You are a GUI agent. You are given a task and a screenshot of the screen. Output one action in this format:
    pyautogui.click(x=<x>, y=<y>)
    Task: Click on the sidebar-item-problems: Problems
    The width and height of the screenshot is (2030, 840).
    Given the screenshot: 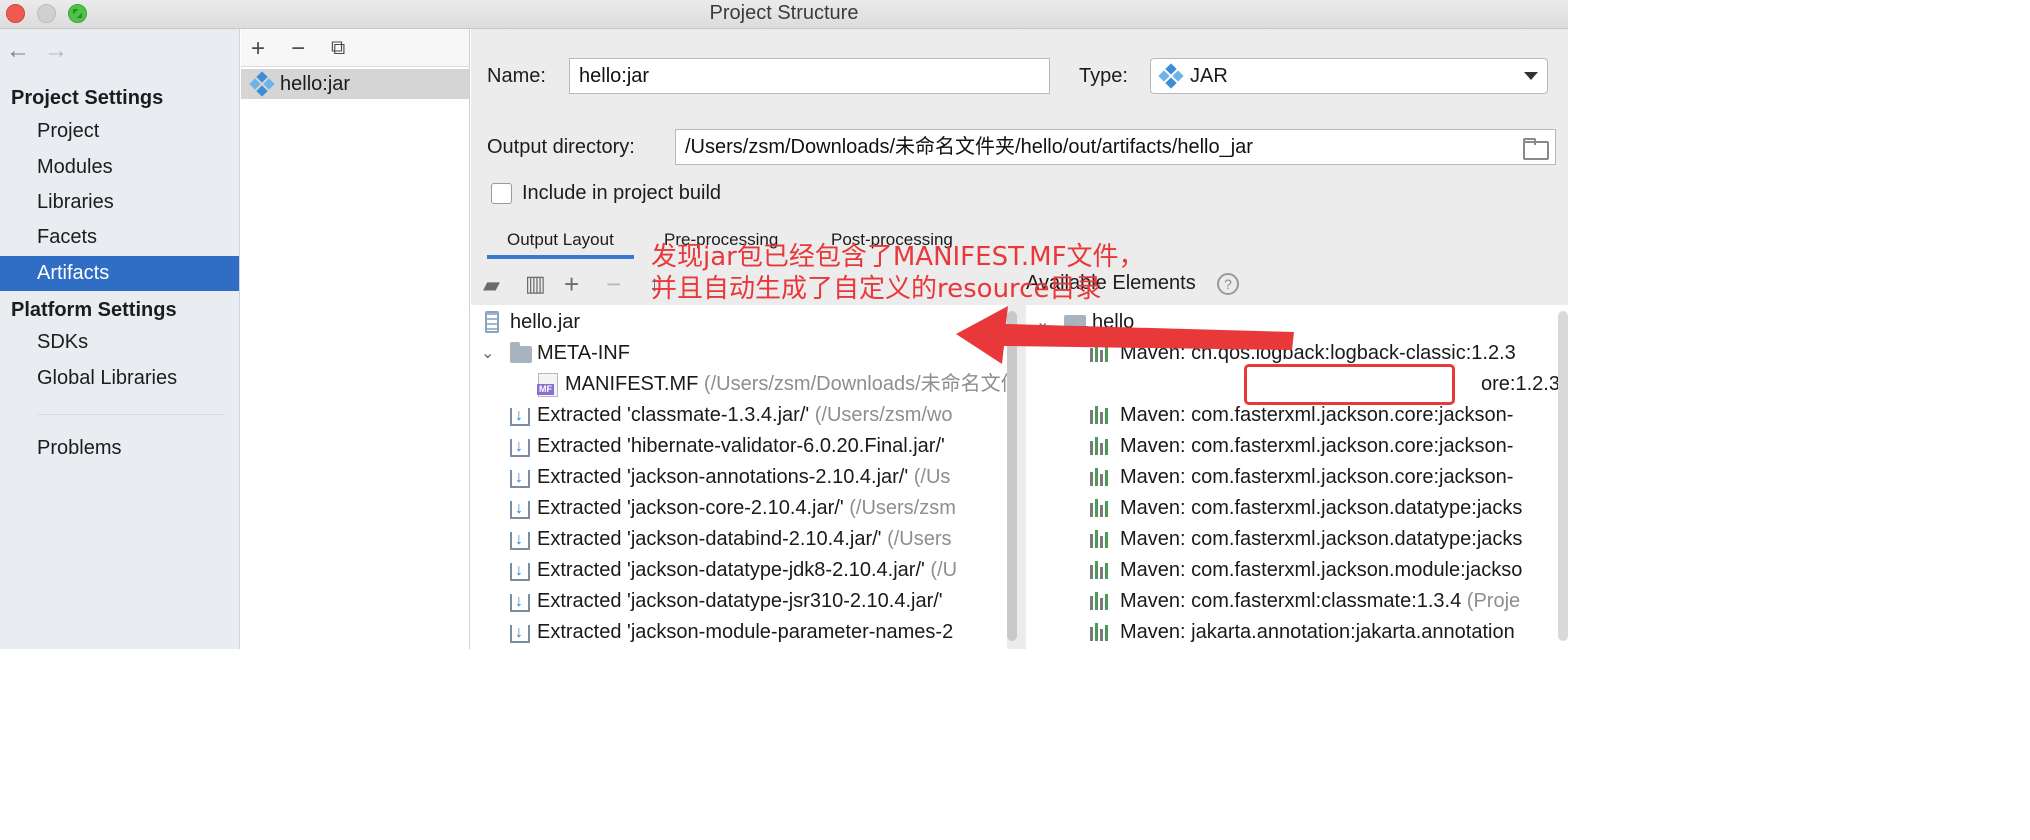 What is the action you would take?
    pyautogui.click(x=119, y=448)
    